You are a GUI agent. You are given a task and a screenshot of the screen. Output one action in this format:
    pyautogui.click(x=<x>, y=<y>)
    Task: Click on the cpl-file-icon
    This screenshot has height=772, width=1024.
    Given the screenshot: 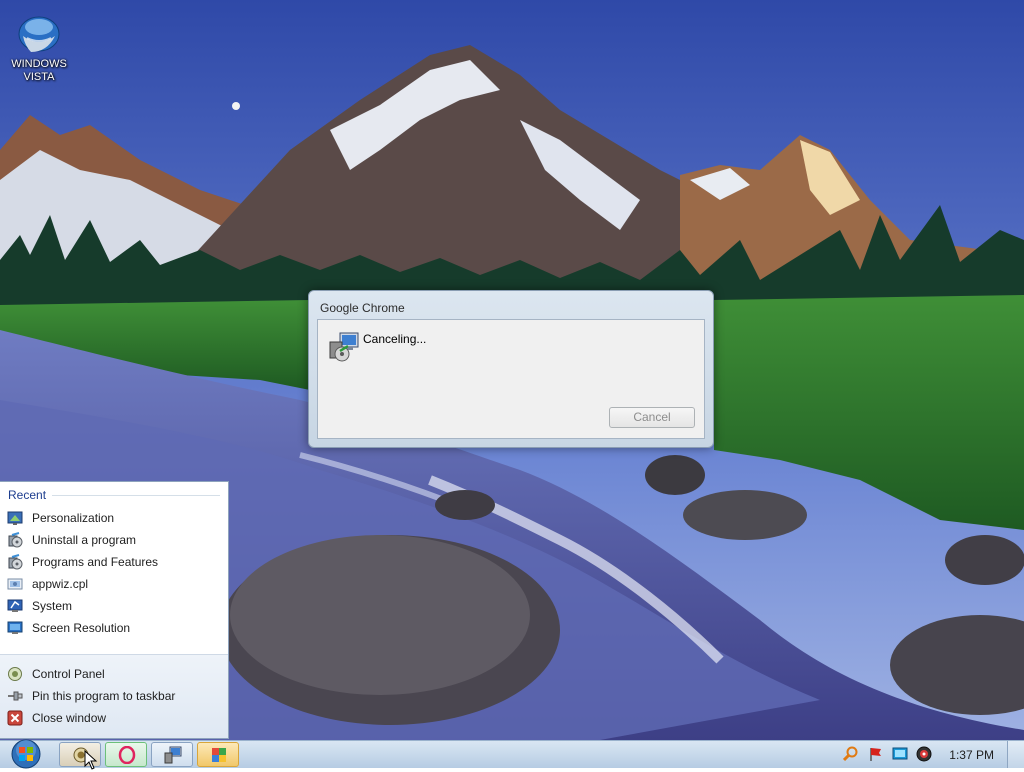 What is the action you would take?
    pyautogui.click(x=15, y=584)
    